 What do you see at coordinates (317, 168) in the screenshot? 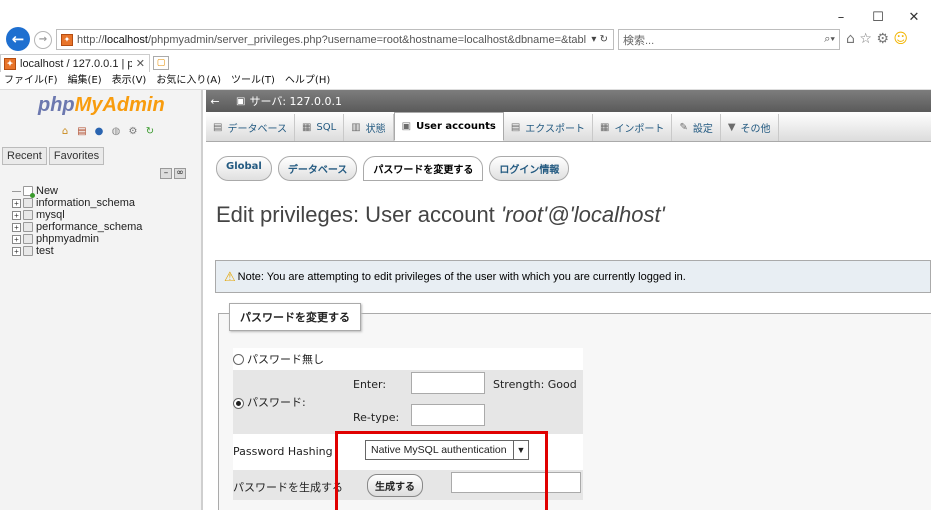
I see `subtab-database: データベース` at bounding box center [317, 168].